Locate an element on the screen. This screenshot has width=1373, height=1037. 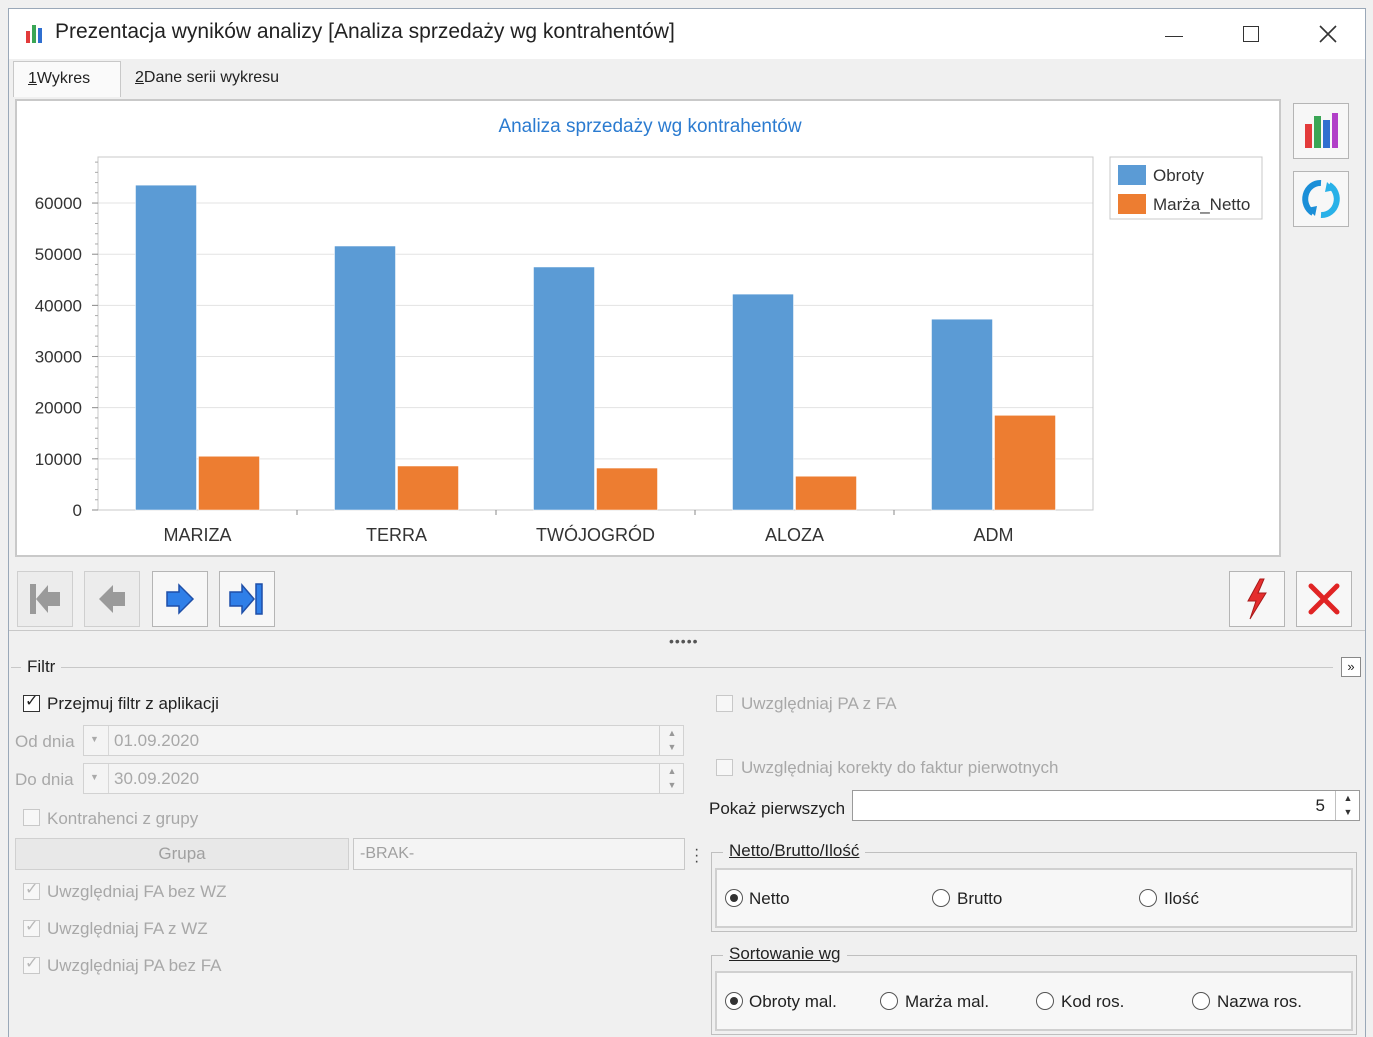
close-button is located at coordinates (1324, 599).